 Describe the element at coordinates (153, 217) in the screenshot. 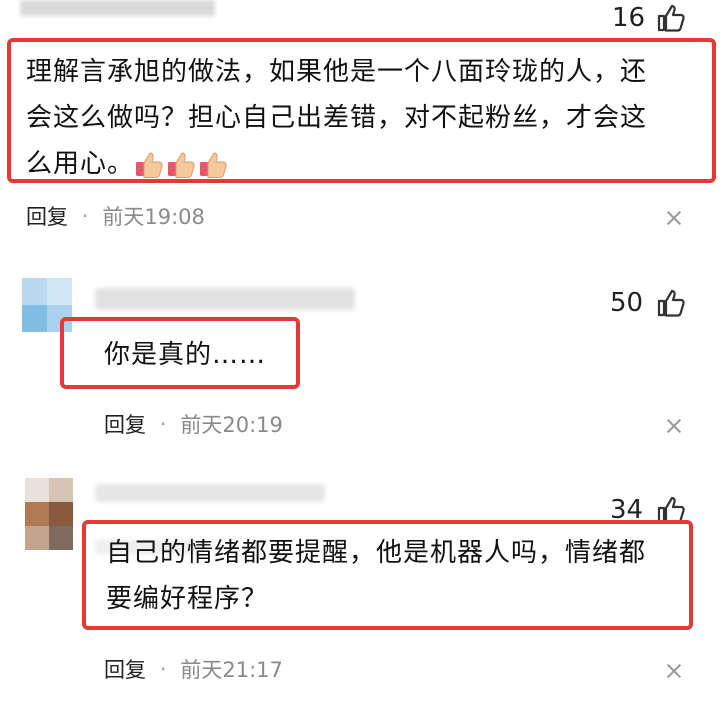

I see `timestamp: 前天19:08` at that location.